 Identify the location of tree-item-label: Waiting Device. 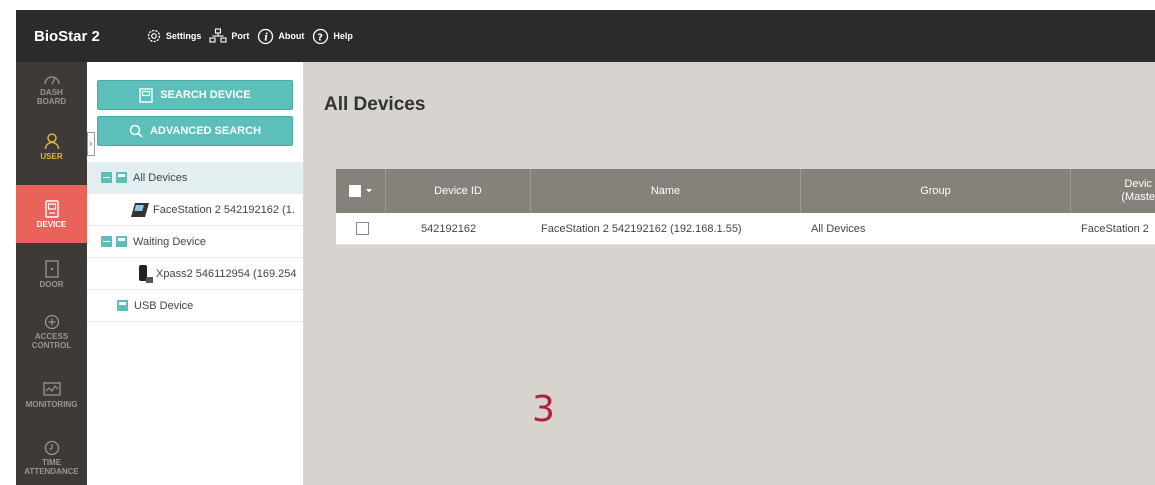
(169, 241).